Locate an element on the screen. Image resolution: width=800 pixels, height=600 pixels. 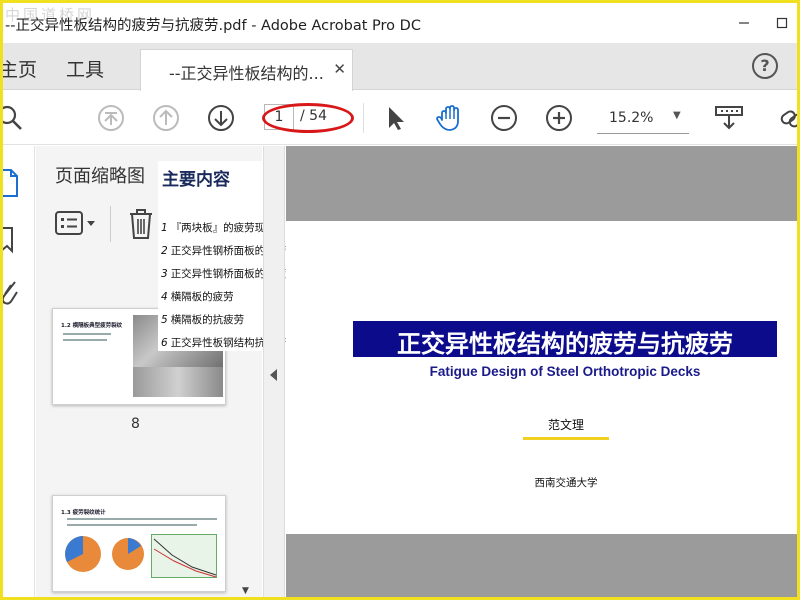
document-title: 正交异性板结构的疲劳与抗疲劳 is located at coordinates (565, 344).